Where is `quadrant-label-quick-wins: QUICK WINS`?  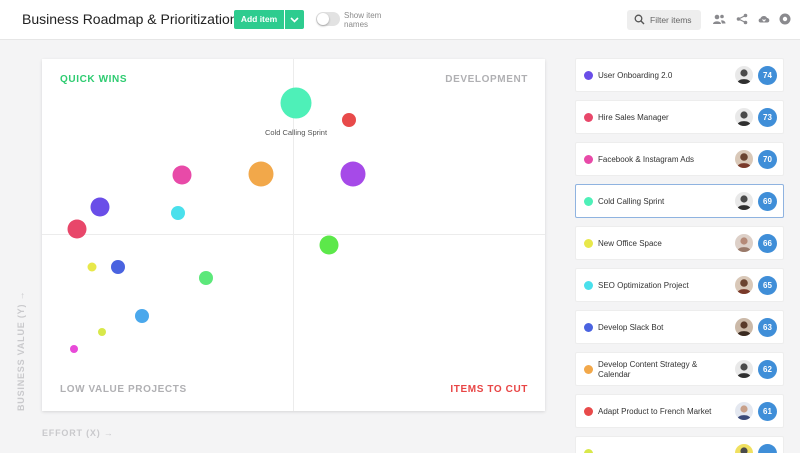 quadrant-label-quick-wins: QUICK WINS is located at coordinates (94, 79).